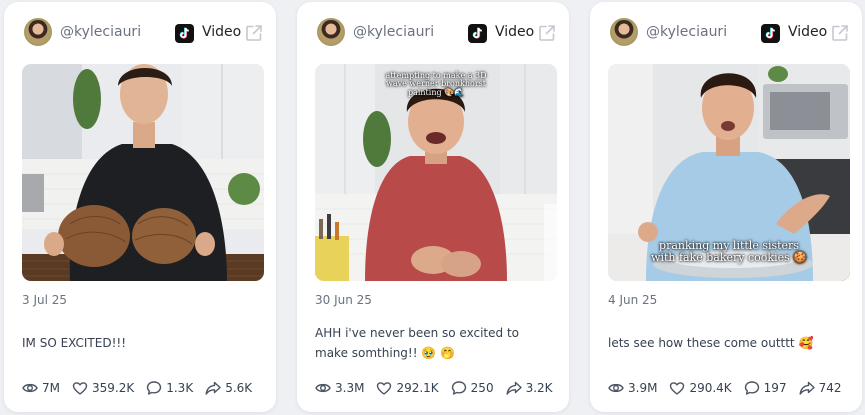 This screenshot has width=865, height=415. What do you see at coordinates (143, 388) in the screenshot?
I see `stats-row: 7M 359.2K 1.3K 5.6K` at bounding box center [143, 388].